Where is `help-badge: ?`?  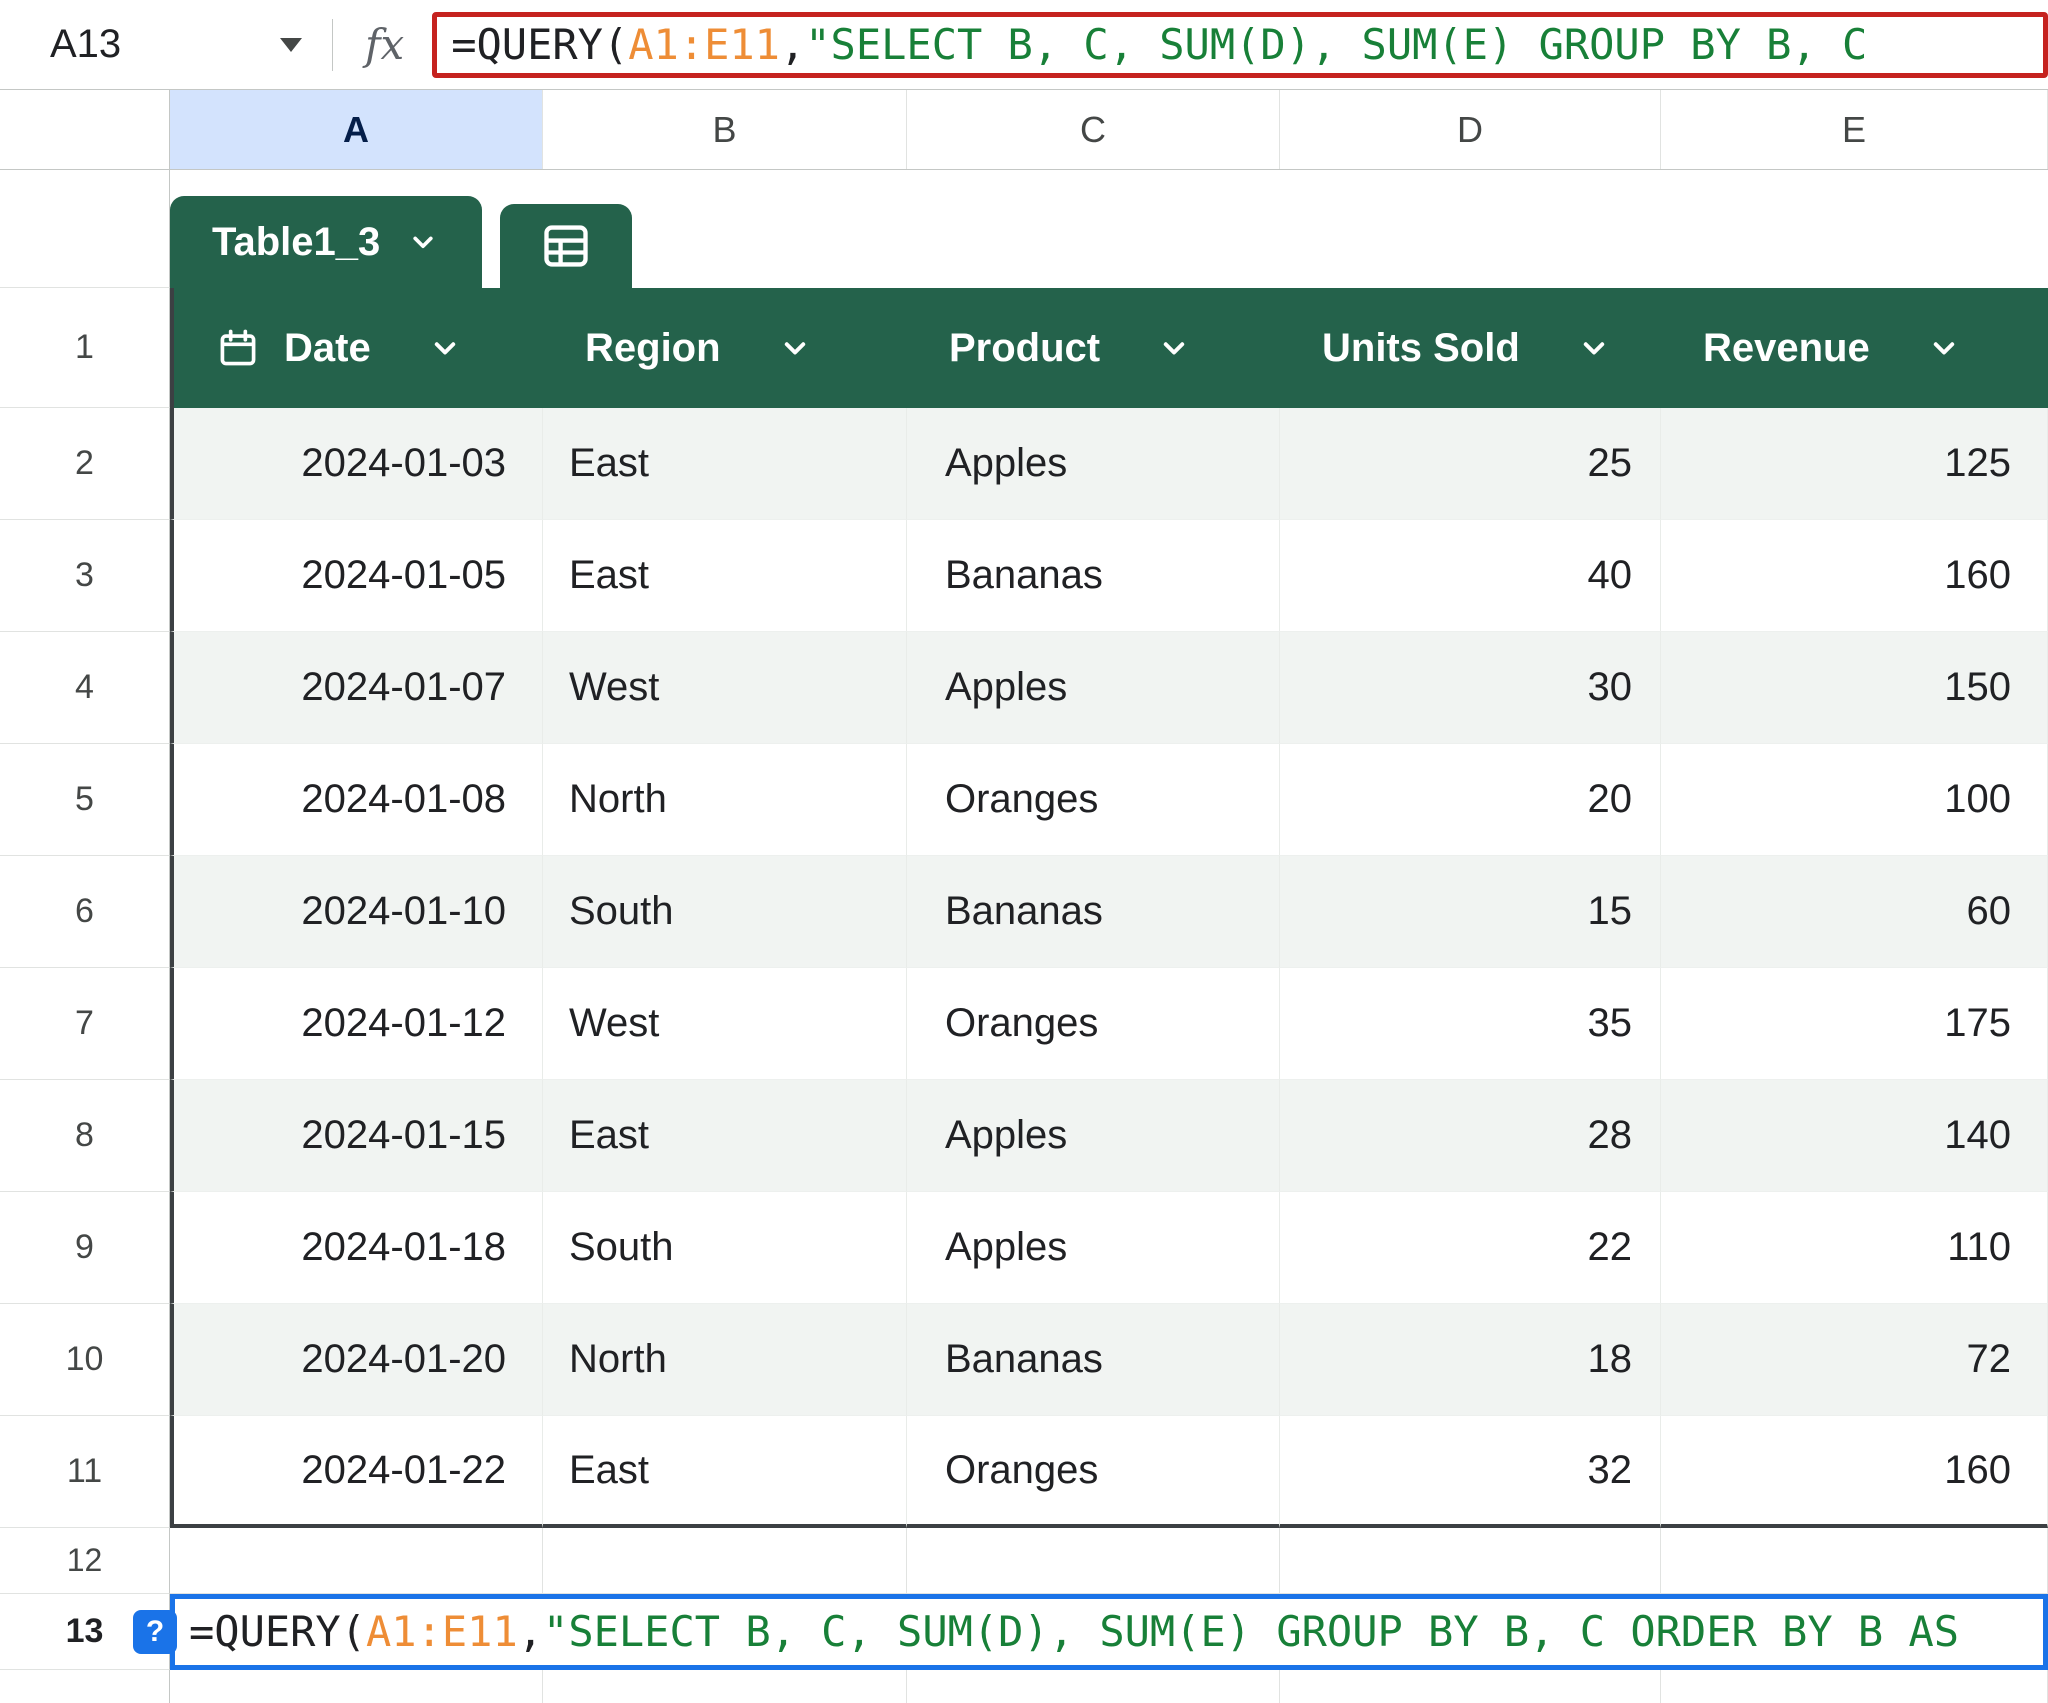 help-badge: ? is located at coordinates (155, 1631).